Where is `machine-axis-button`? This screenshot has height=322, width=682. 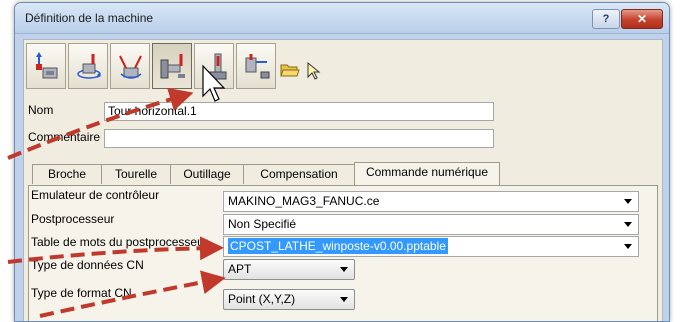 machine-axis-button is located at coordinates (46, 66).